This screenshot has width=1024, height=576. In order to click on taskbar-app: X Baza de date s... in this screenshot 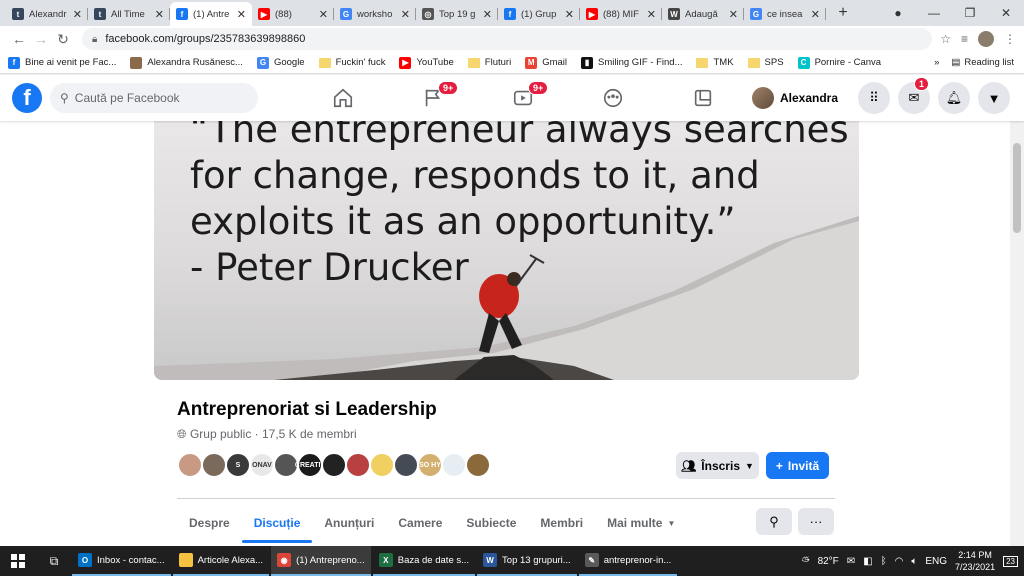, I will do `click(424, 561)`.